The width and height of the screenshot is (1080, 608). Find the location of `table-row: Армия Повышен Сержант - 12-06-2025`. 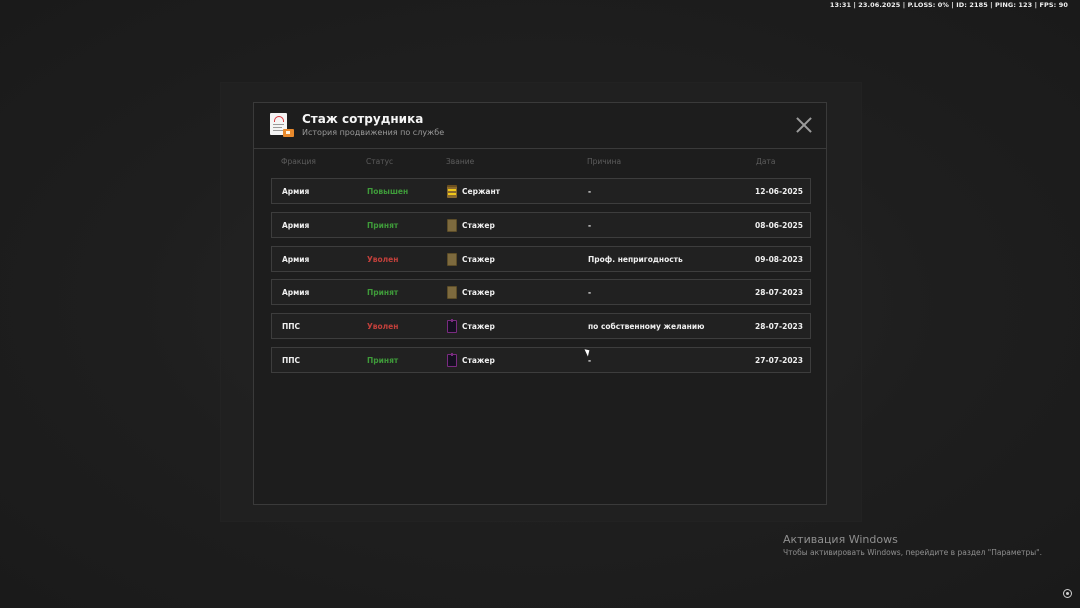

table-row: Армия Повышен Сержант - 12-06-2025 is located at coordinates (541, 191).